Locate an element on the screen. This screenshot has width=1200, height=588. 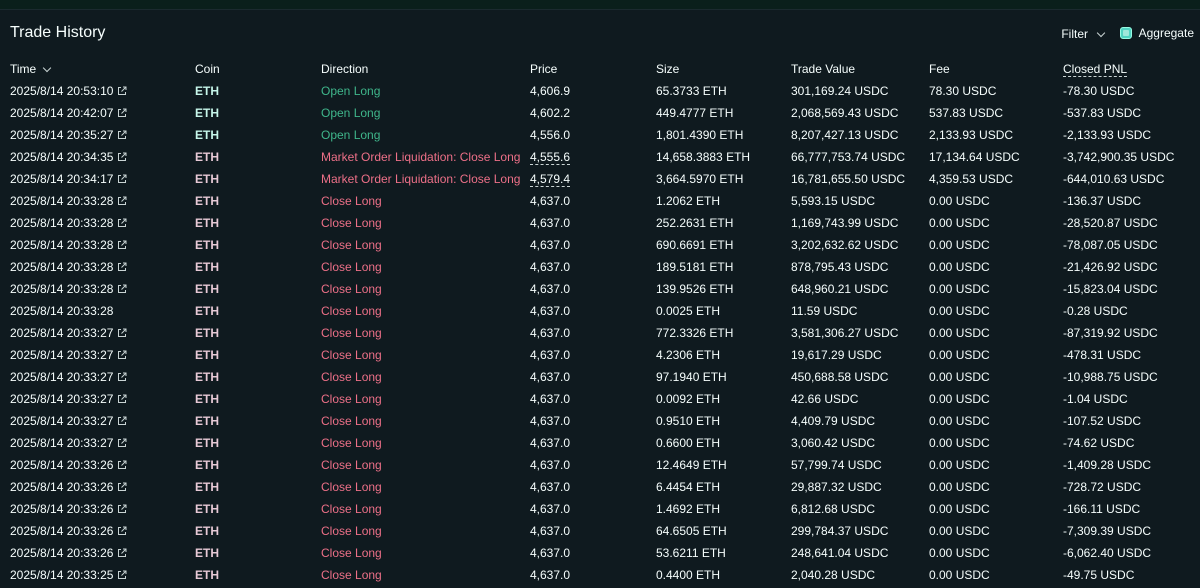
cell-trade-value: 11.59 USDC is located at coordinates (824, 311).